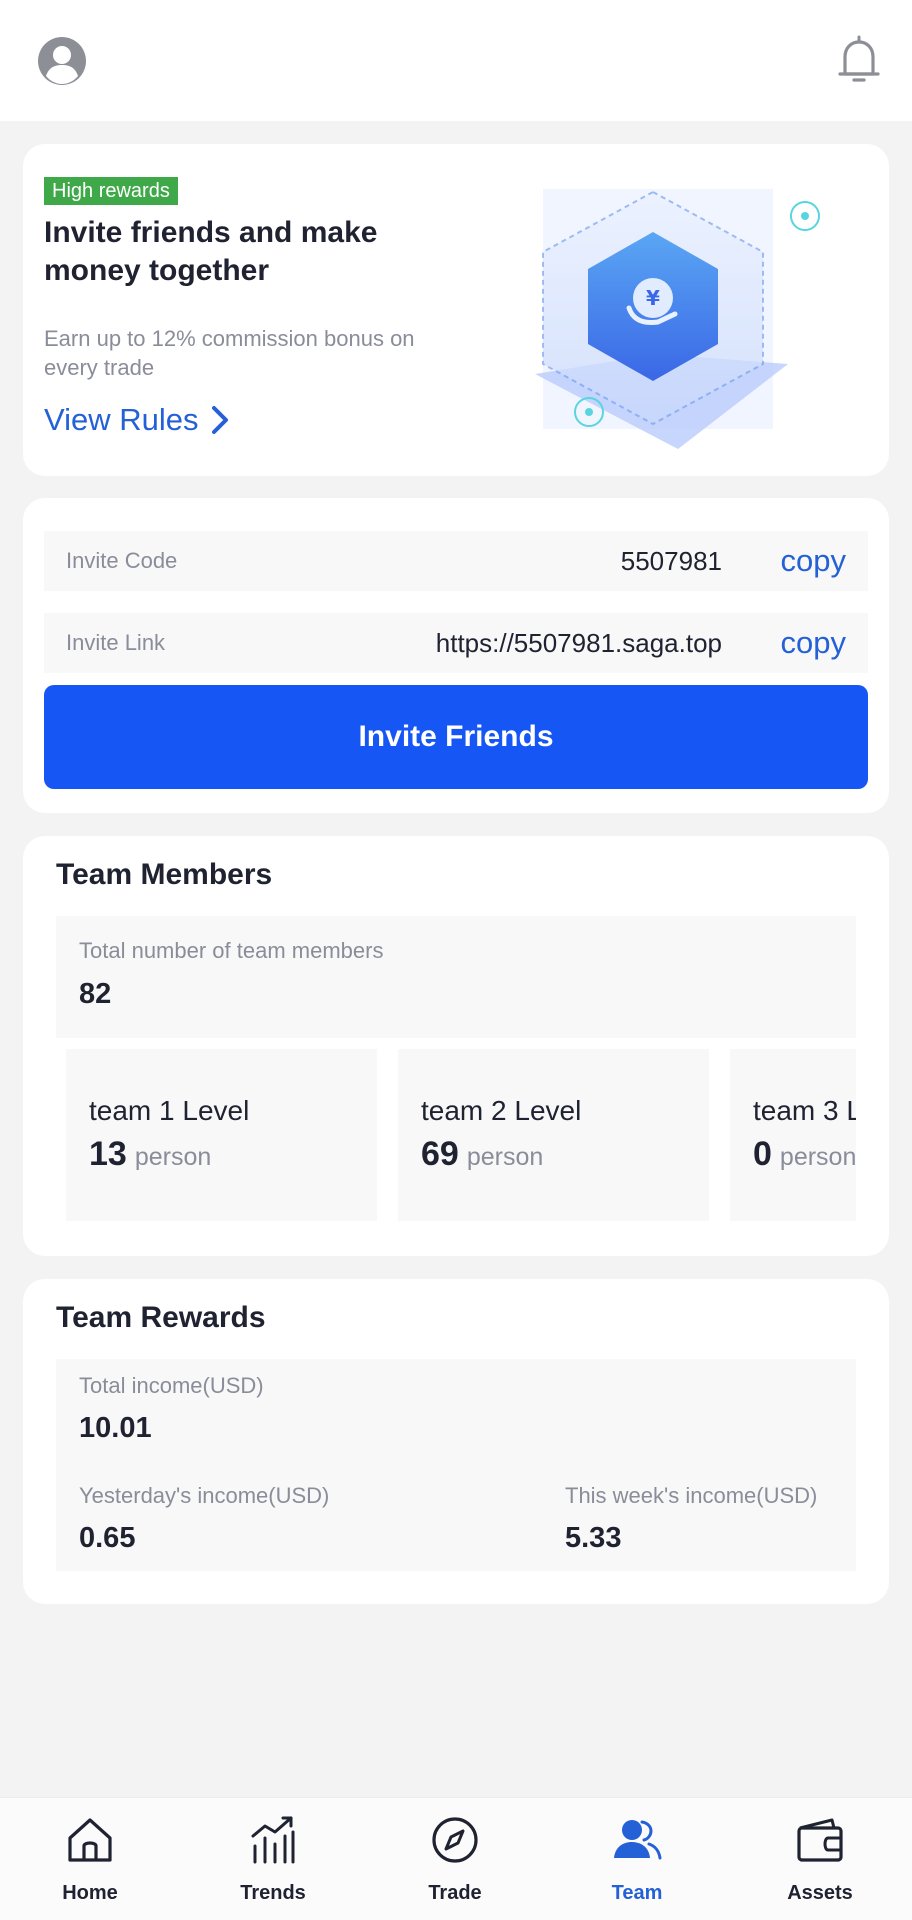  What do you see at coordinates (793, 1135) in the screenshot?
I see `team-level-card: team 3 Level 0person` at bounding box center [793, 1135].